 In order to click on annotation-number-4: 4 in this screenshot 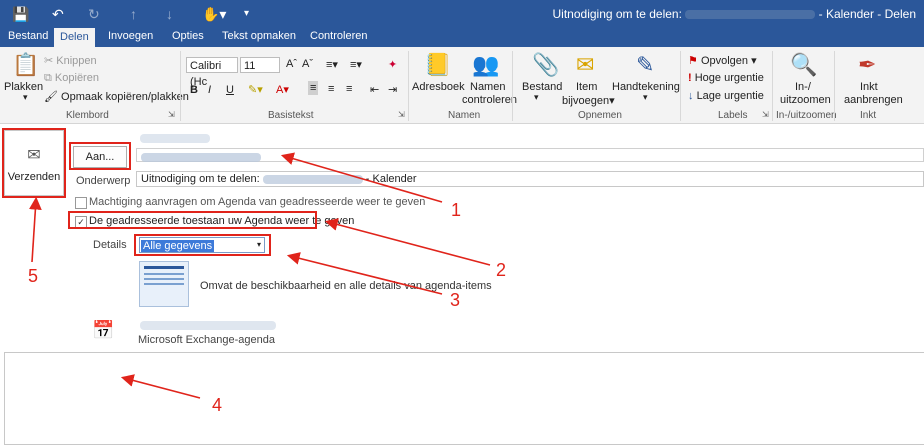, I will do `click(217, 405)`.